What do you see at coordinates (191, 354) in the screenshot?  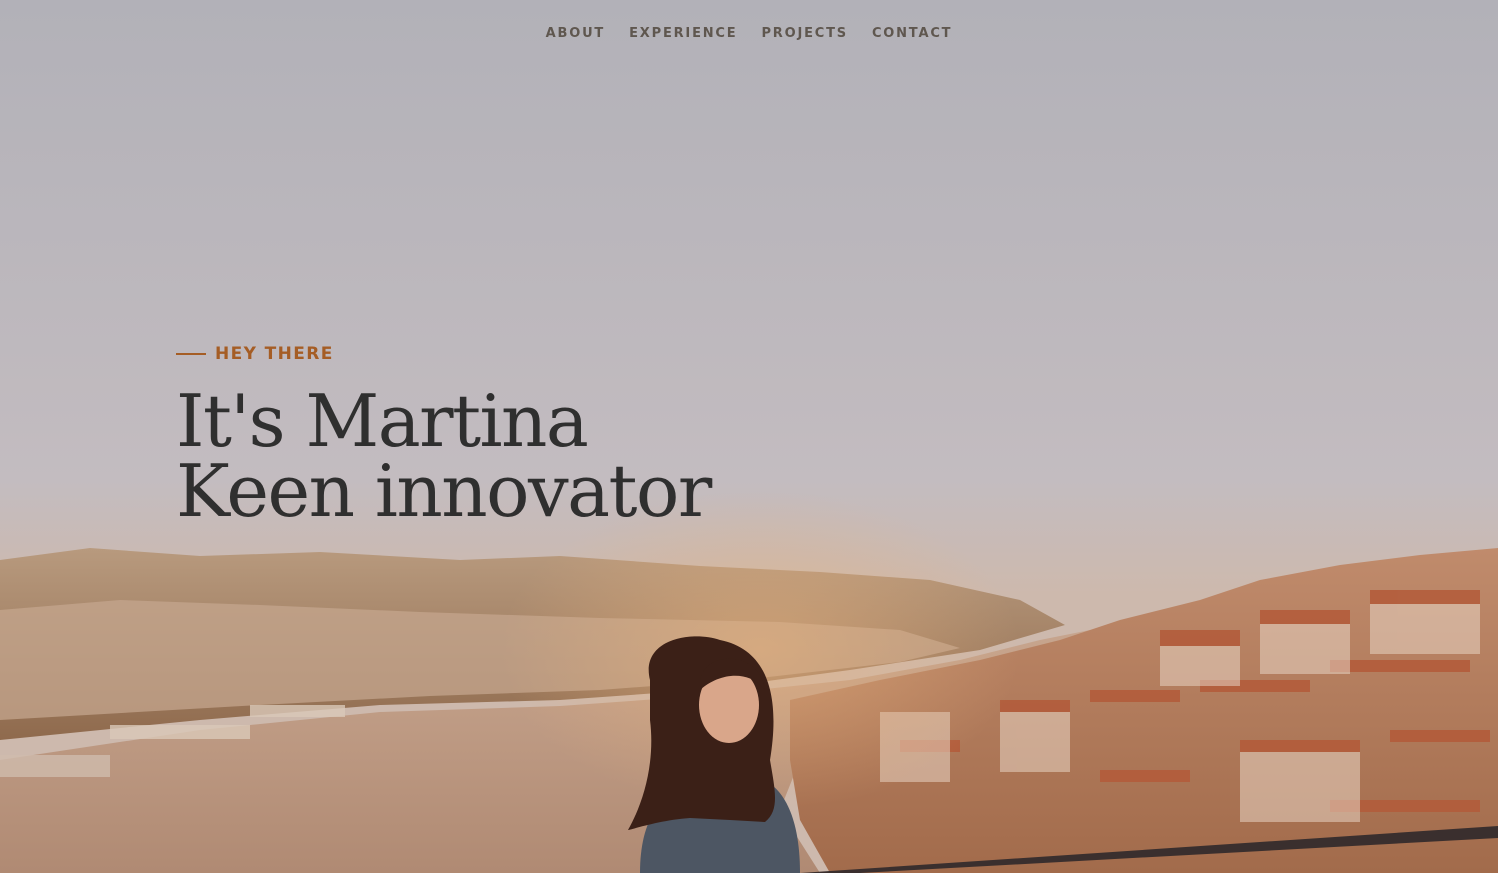 I see `eyebrow-line` at bounding box center [191, 354].